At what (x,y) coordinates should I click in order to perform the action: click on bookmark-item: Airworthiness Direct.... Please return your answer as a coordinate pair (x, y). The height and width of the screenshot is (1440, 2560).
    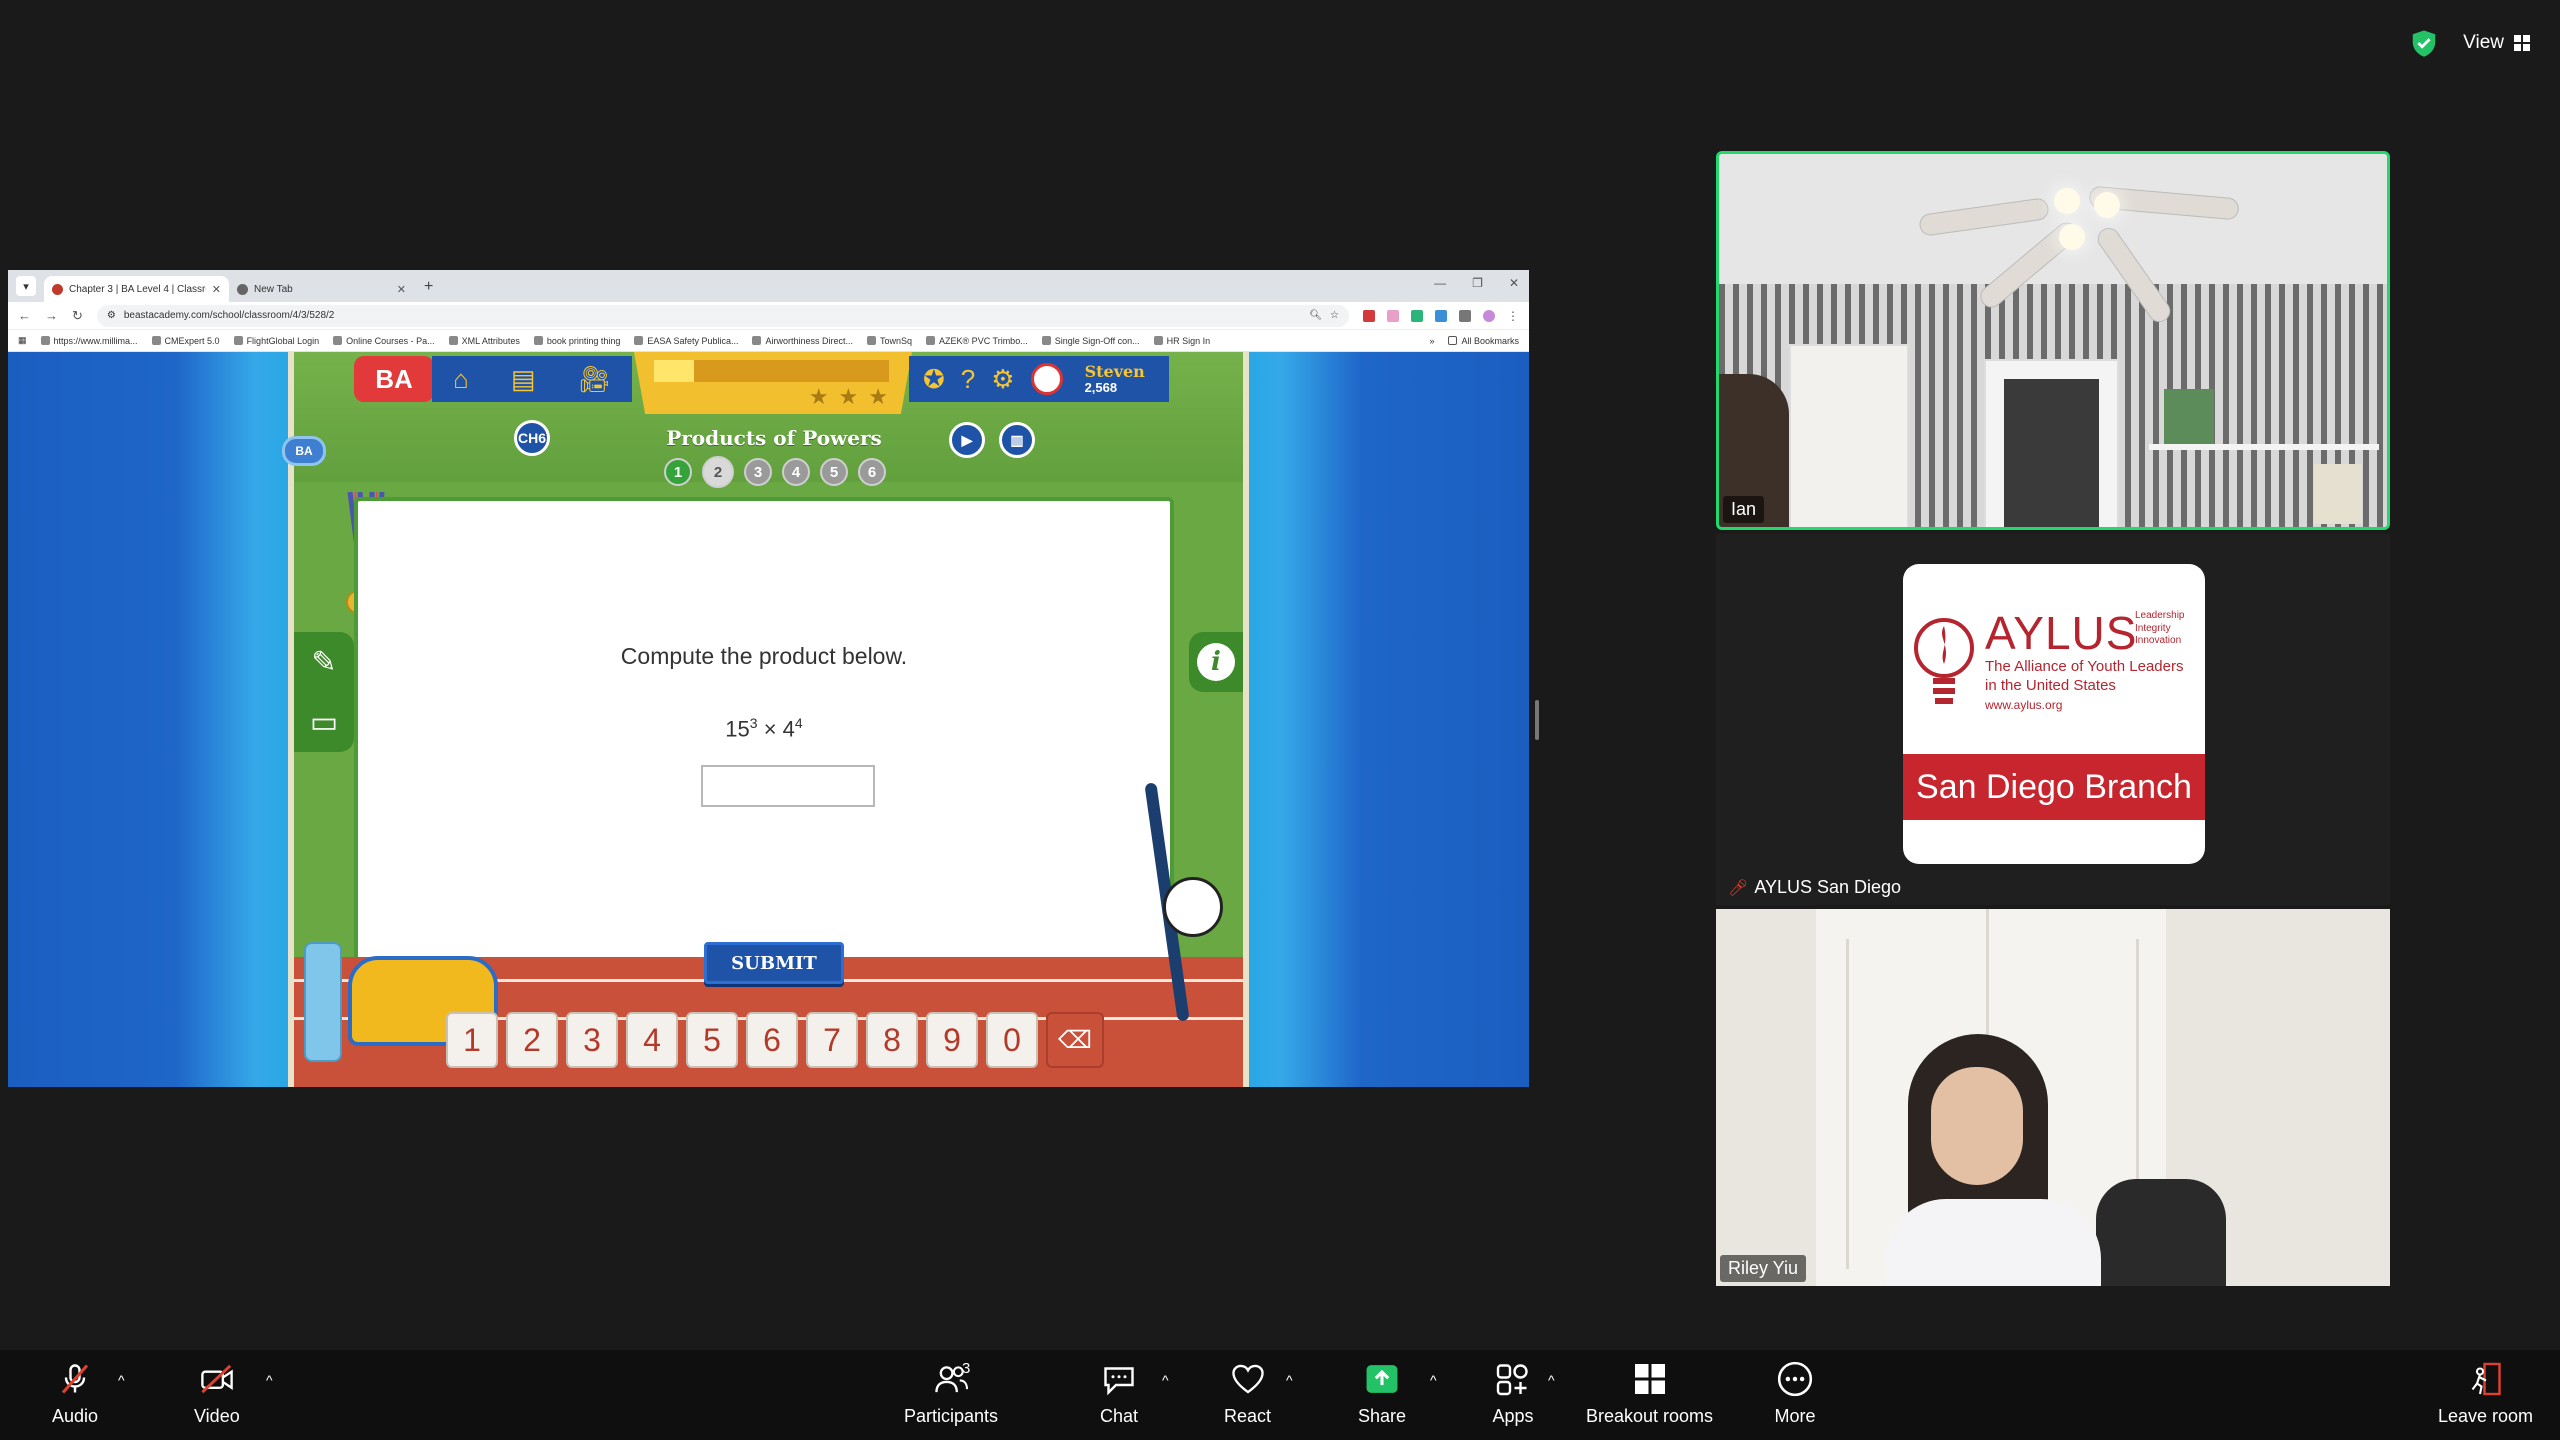
    Looking at the image, I should click on (802, 341).